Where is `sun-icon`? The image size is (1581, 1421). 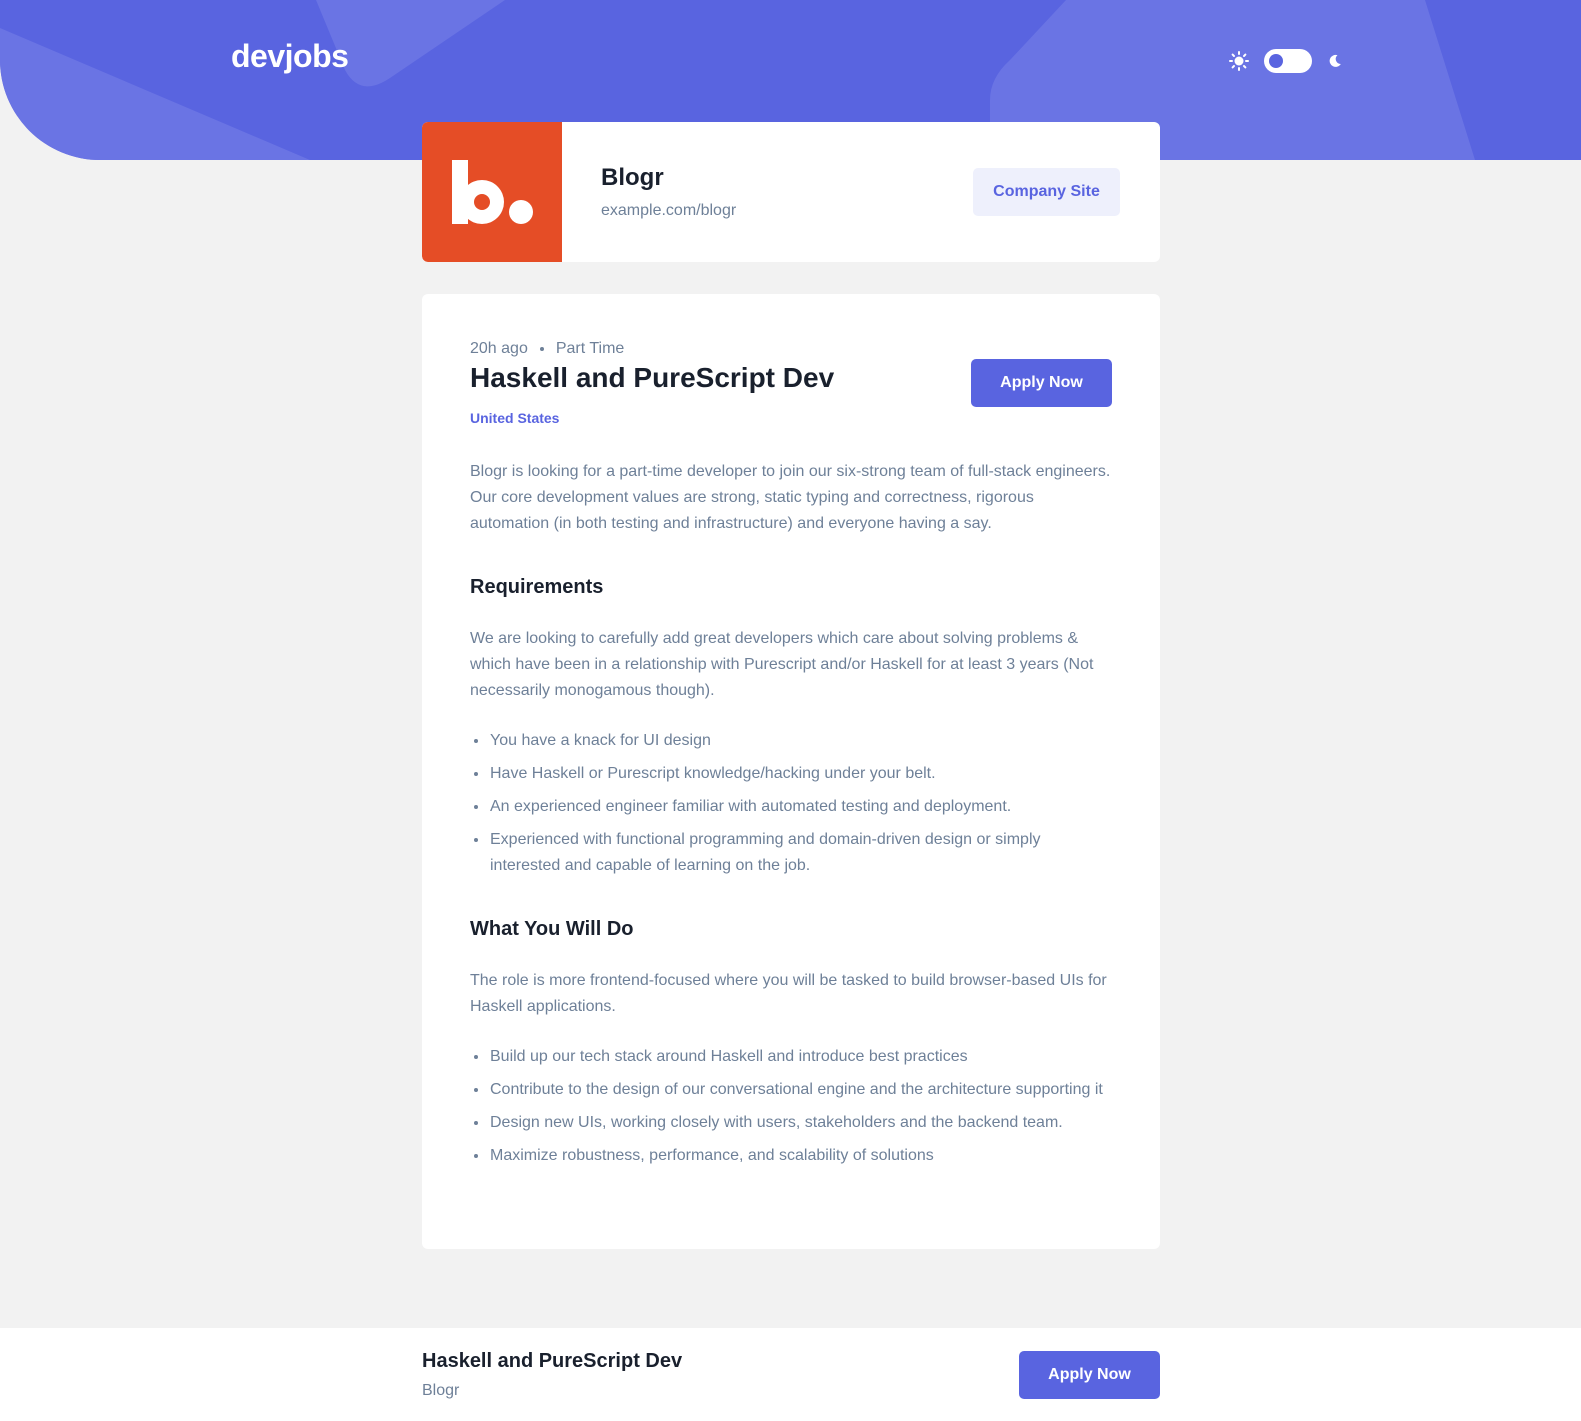
sun-icon is located at coordinates (1239, 61).